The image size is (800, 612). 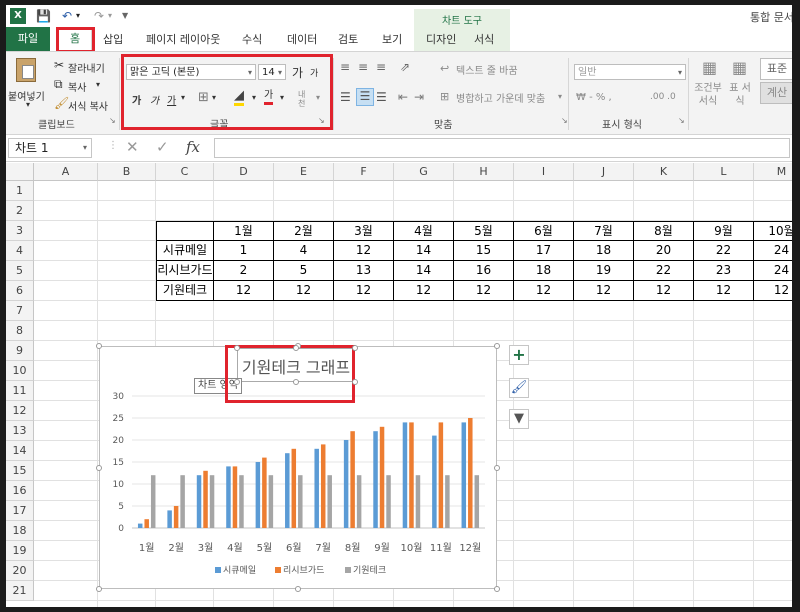 What do you see at coordinates (304, 172) in the screenshot?
I see `column-header: E` at bounding box center [304, 172].